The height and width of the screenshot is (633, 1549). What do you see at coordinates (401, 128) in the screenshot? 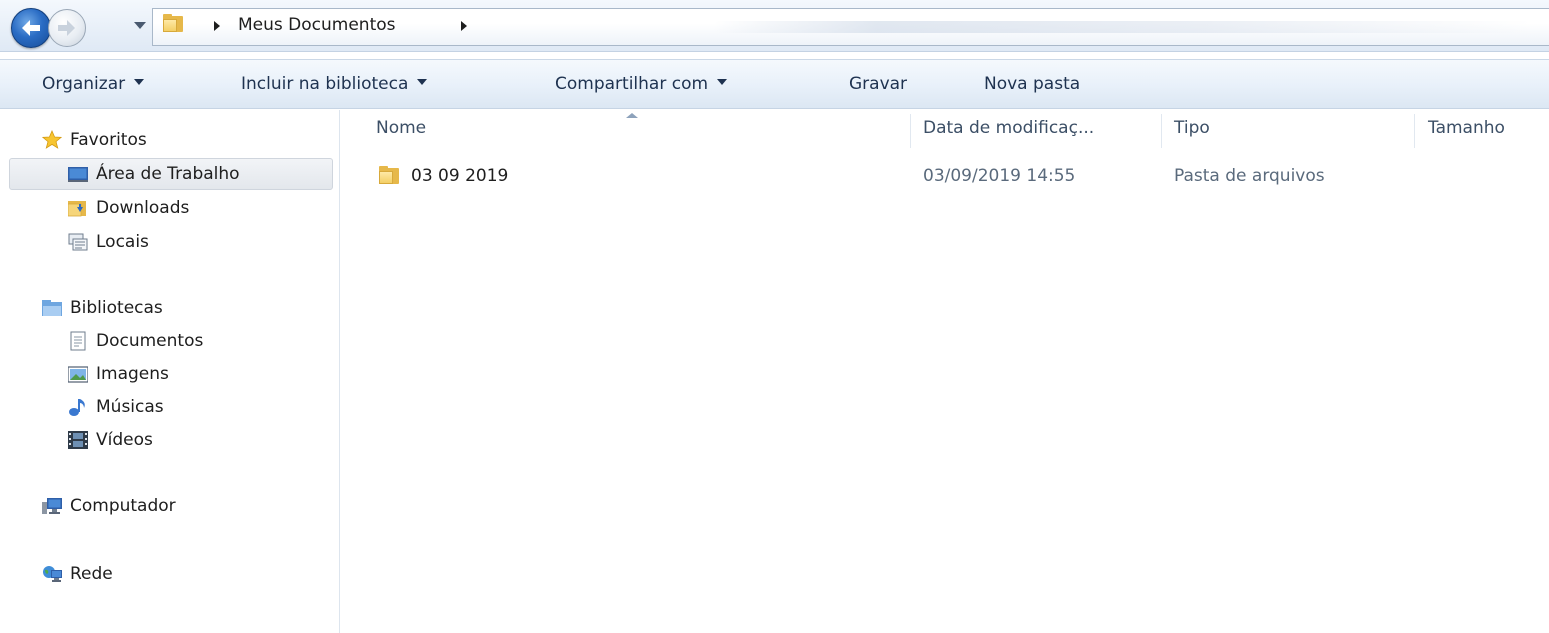
I see `column-header-name: Nome` at bounding box center [401, 128].